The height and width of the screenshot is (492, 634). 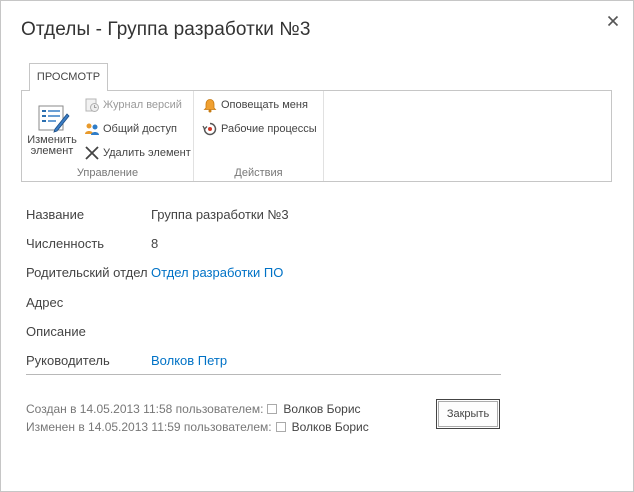 What do you see at coordinates (155, 243) in the screenshot?
I see `field-value-size: 8` at bounding box center [155, 243].